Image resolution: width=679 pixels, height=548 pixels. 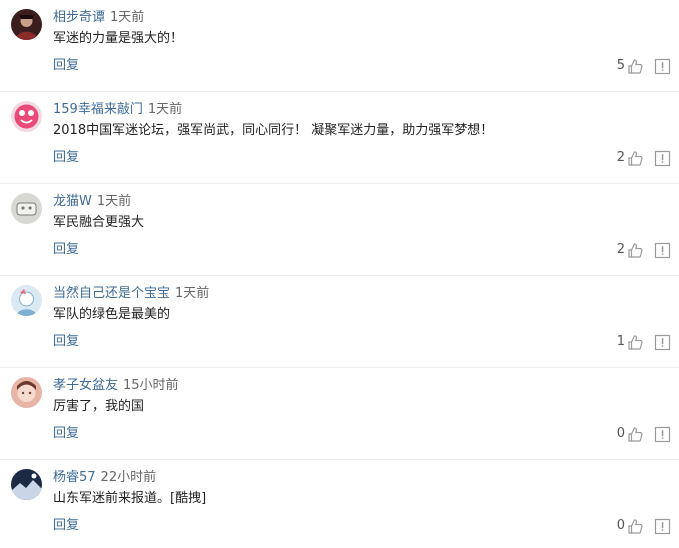 What do you see at coordinates (79, 17) in the screenshot?
I see `username: 相步奇谭` at bounding box center [79, 17].